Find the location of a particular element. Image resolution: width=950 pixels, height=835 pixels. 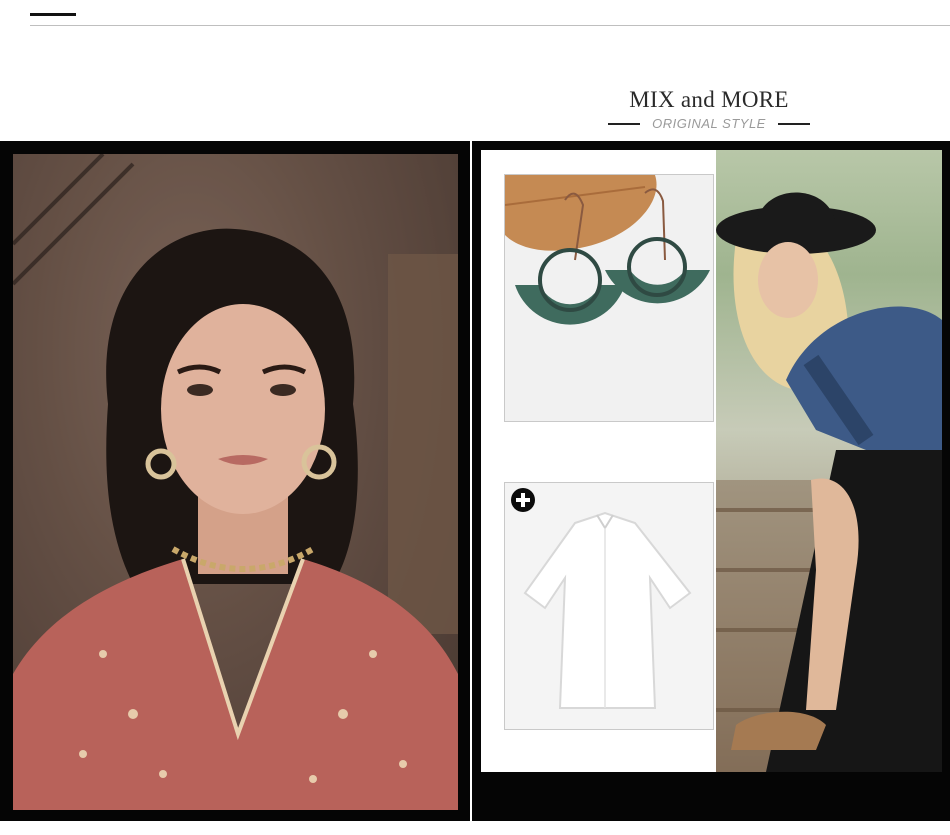

shirt-dress-product-image is located at coordinates (609, 606).